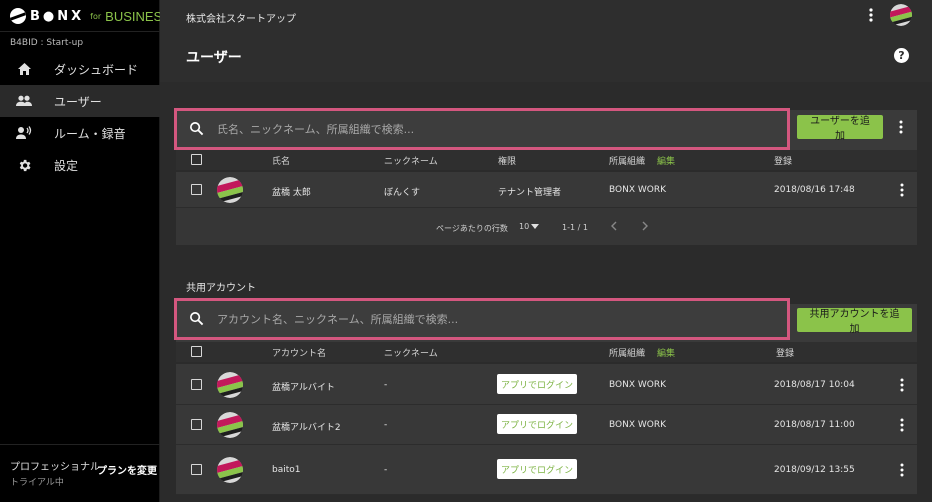 This screenshot has height=502, width=932. Describe the element at coordinates (901, 55) in the screenshot. I see `help-icon: ?` at that location.